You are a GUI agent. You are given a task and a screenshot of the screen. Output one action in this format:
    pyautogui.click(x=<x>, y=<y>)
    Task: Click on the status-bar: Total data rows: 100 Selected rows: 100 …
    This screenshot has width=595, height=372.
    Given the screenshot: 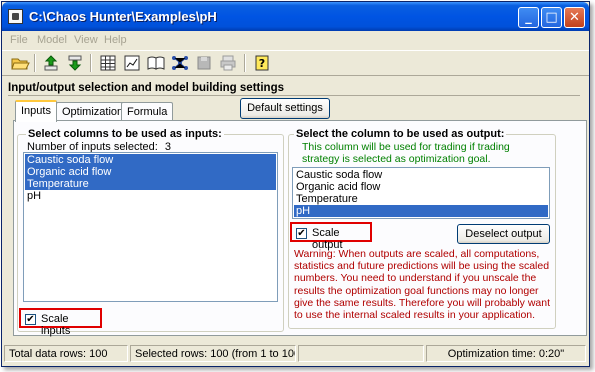 What is the action you would take?
    pyautogui.click(x=295, y=355)
    